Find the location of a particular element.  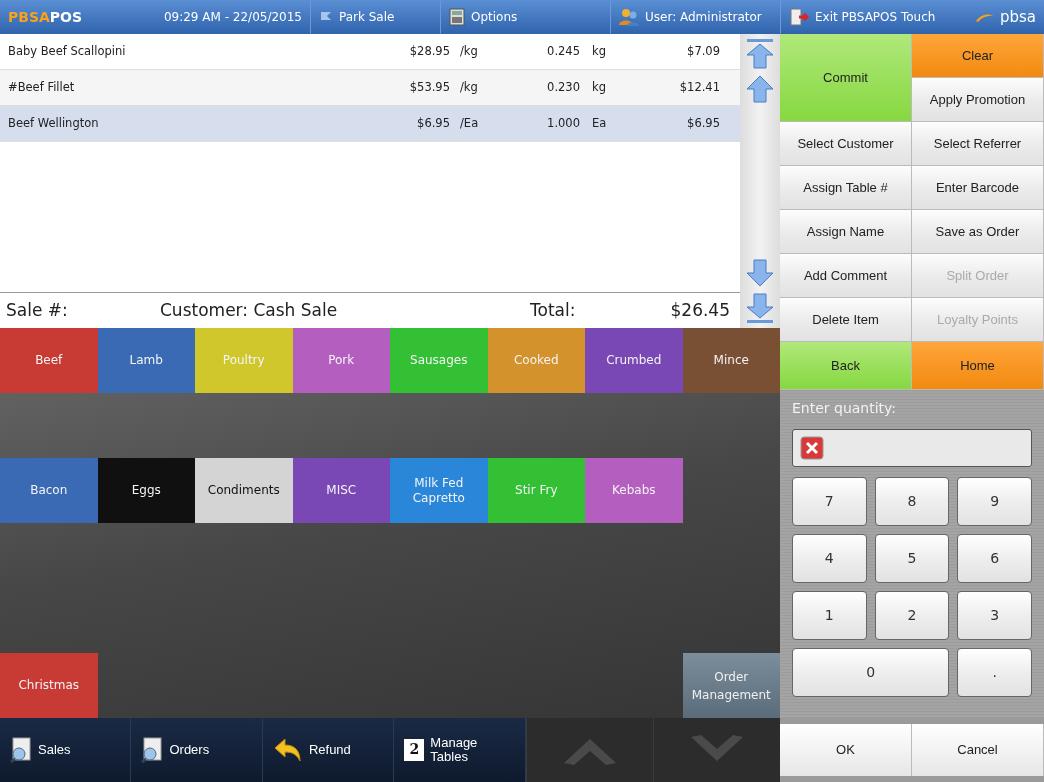

scroll-top-icon is located at coordinates (760, 55).